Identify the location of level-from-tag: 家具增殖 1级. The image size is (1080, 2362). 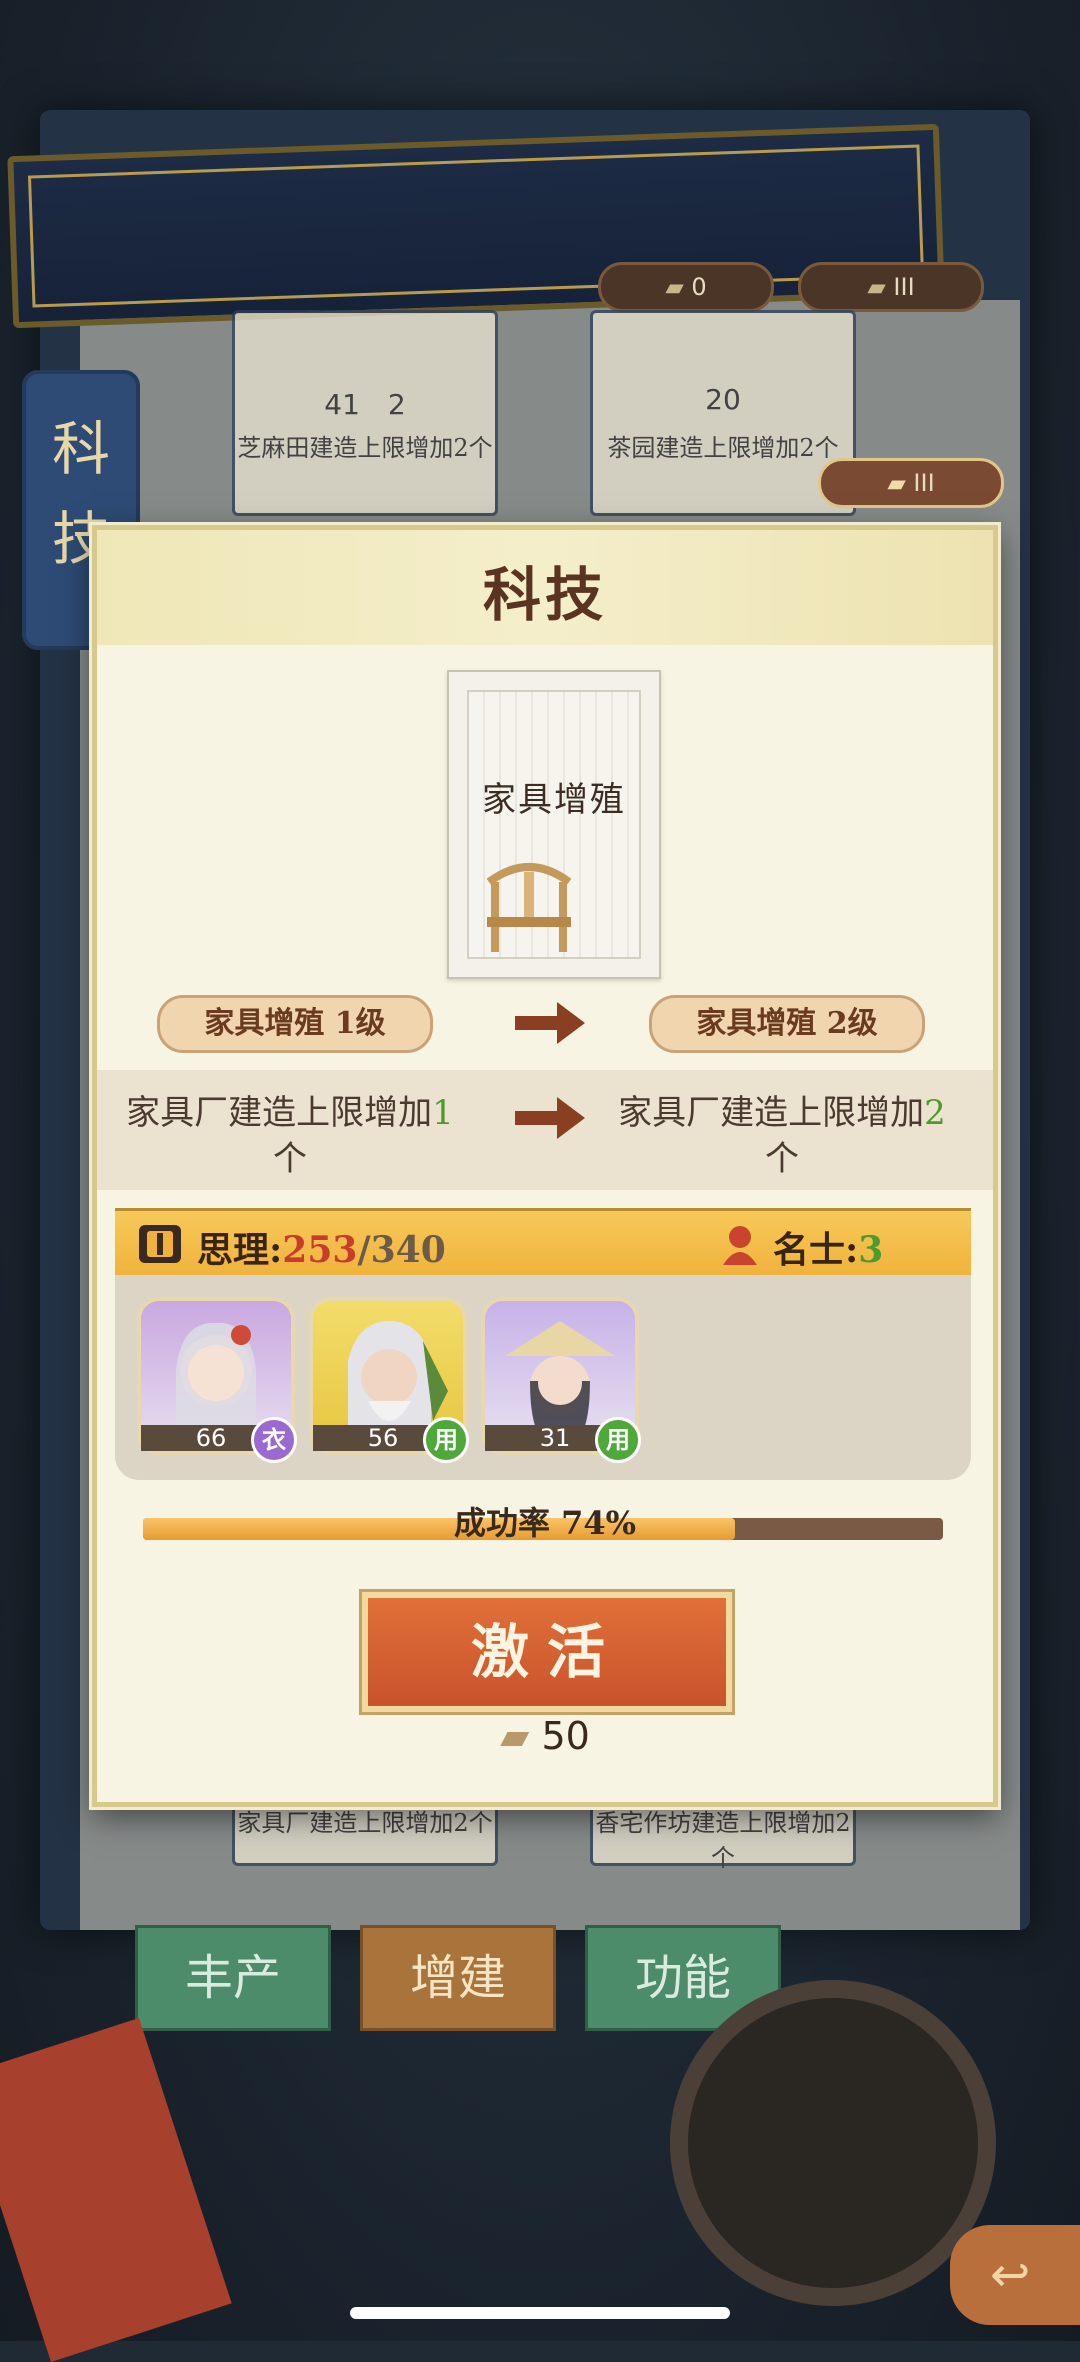
(295, 1024).